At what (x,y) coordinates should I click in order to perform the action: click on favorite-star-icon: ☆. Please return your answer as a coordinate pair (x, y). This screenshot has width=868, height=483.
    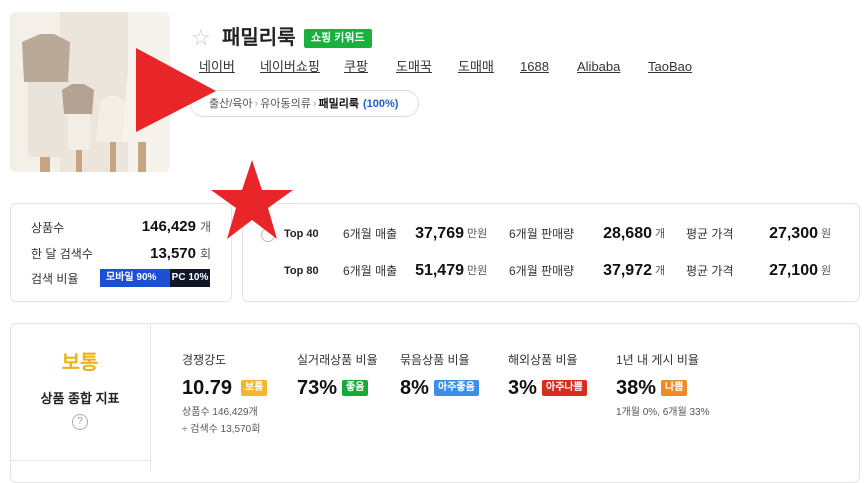
    Looking at the image, I should click on (201, 38).